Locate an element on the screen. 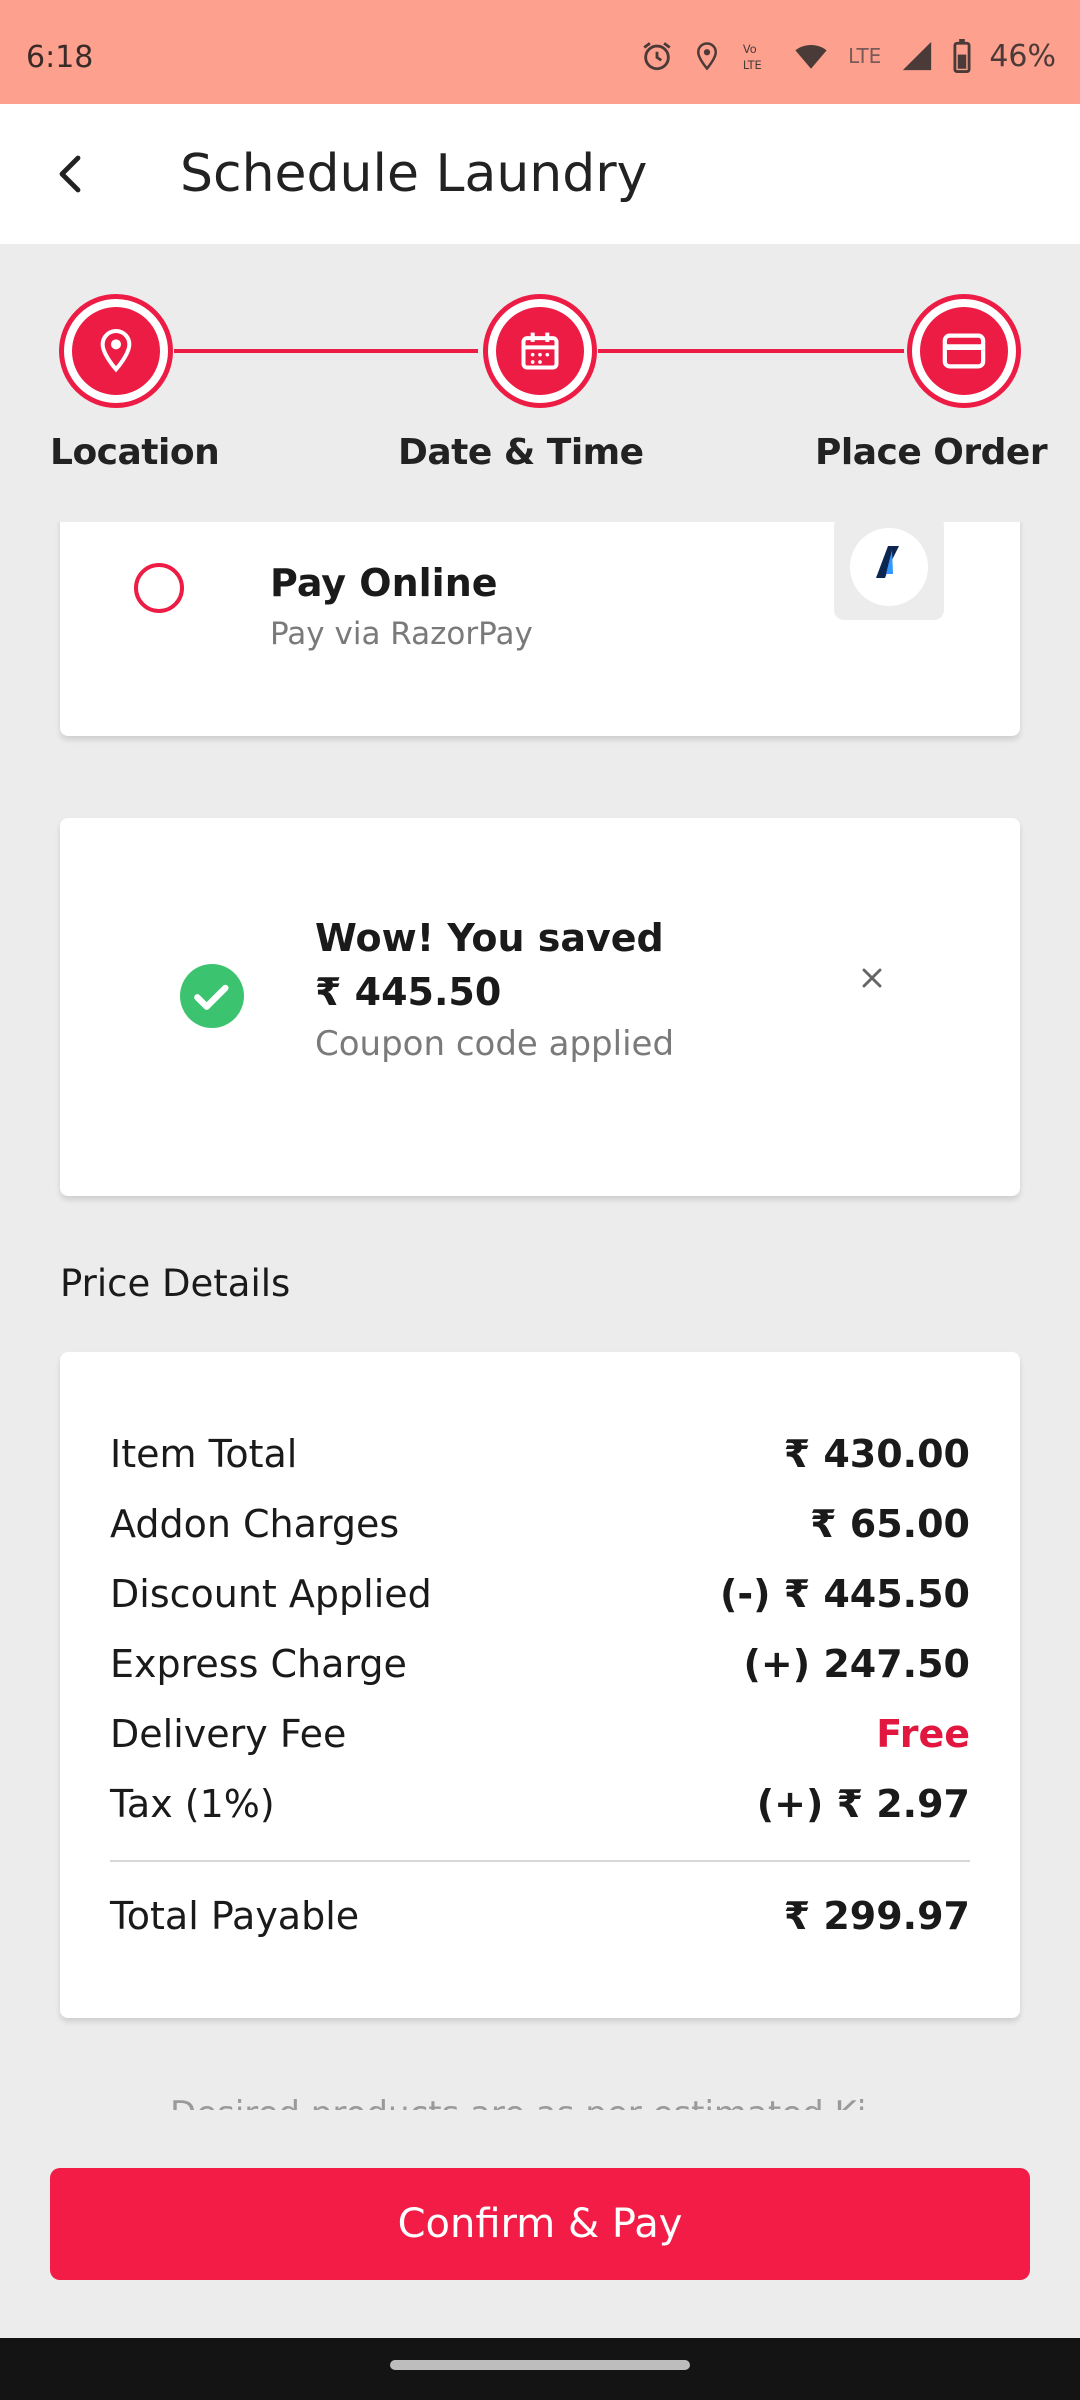 The width and height of the screenshot is (1080, 2400). coupon-applied-text: Coupon code applied is located at coordinates (495, 1044).